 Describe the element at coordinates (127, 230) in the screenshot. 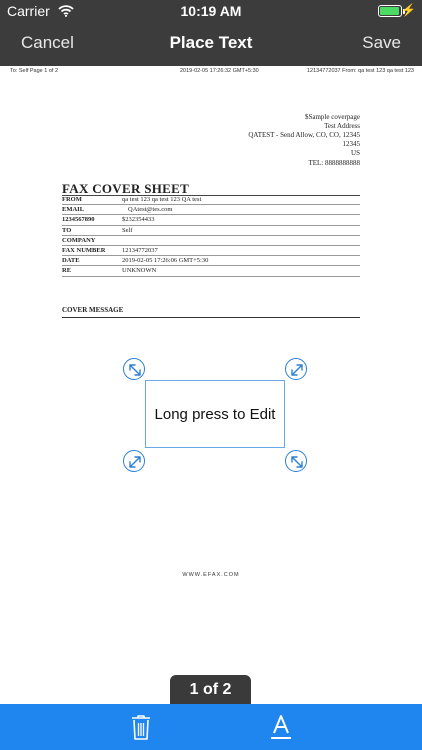

I see `field-value: Self` at that location.